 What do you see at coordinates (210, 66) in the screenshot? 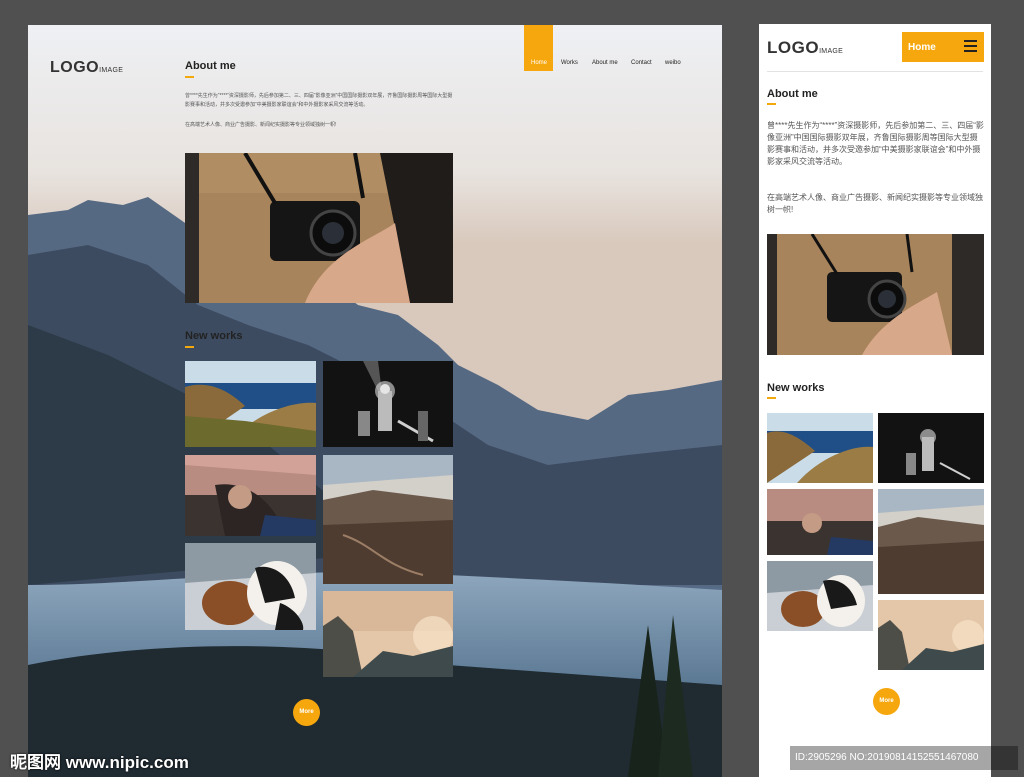
I see `about-title: About me` at bounding box center [210, 66].